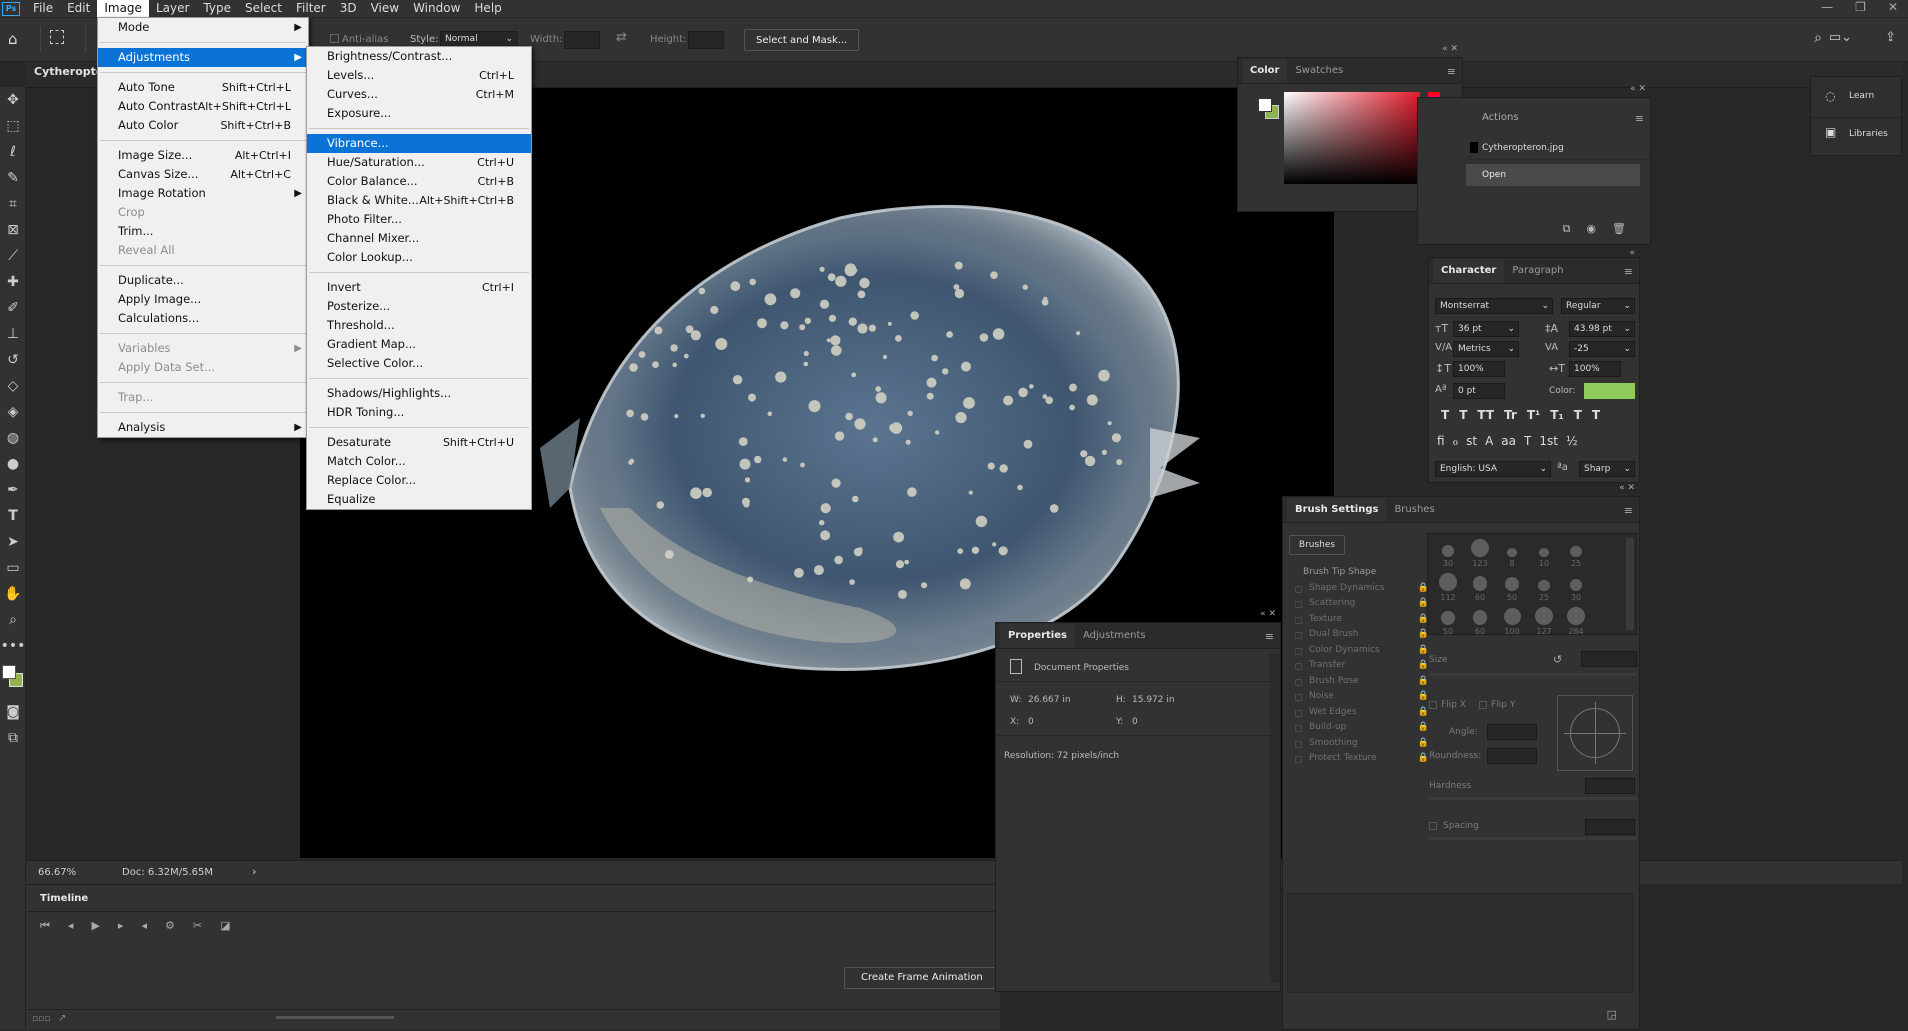  What do you see at coordinates (1602, 329) in the screenshot?
I see `leading-input: 43.98 pt ⌄` at bounding box center [1602, 329].